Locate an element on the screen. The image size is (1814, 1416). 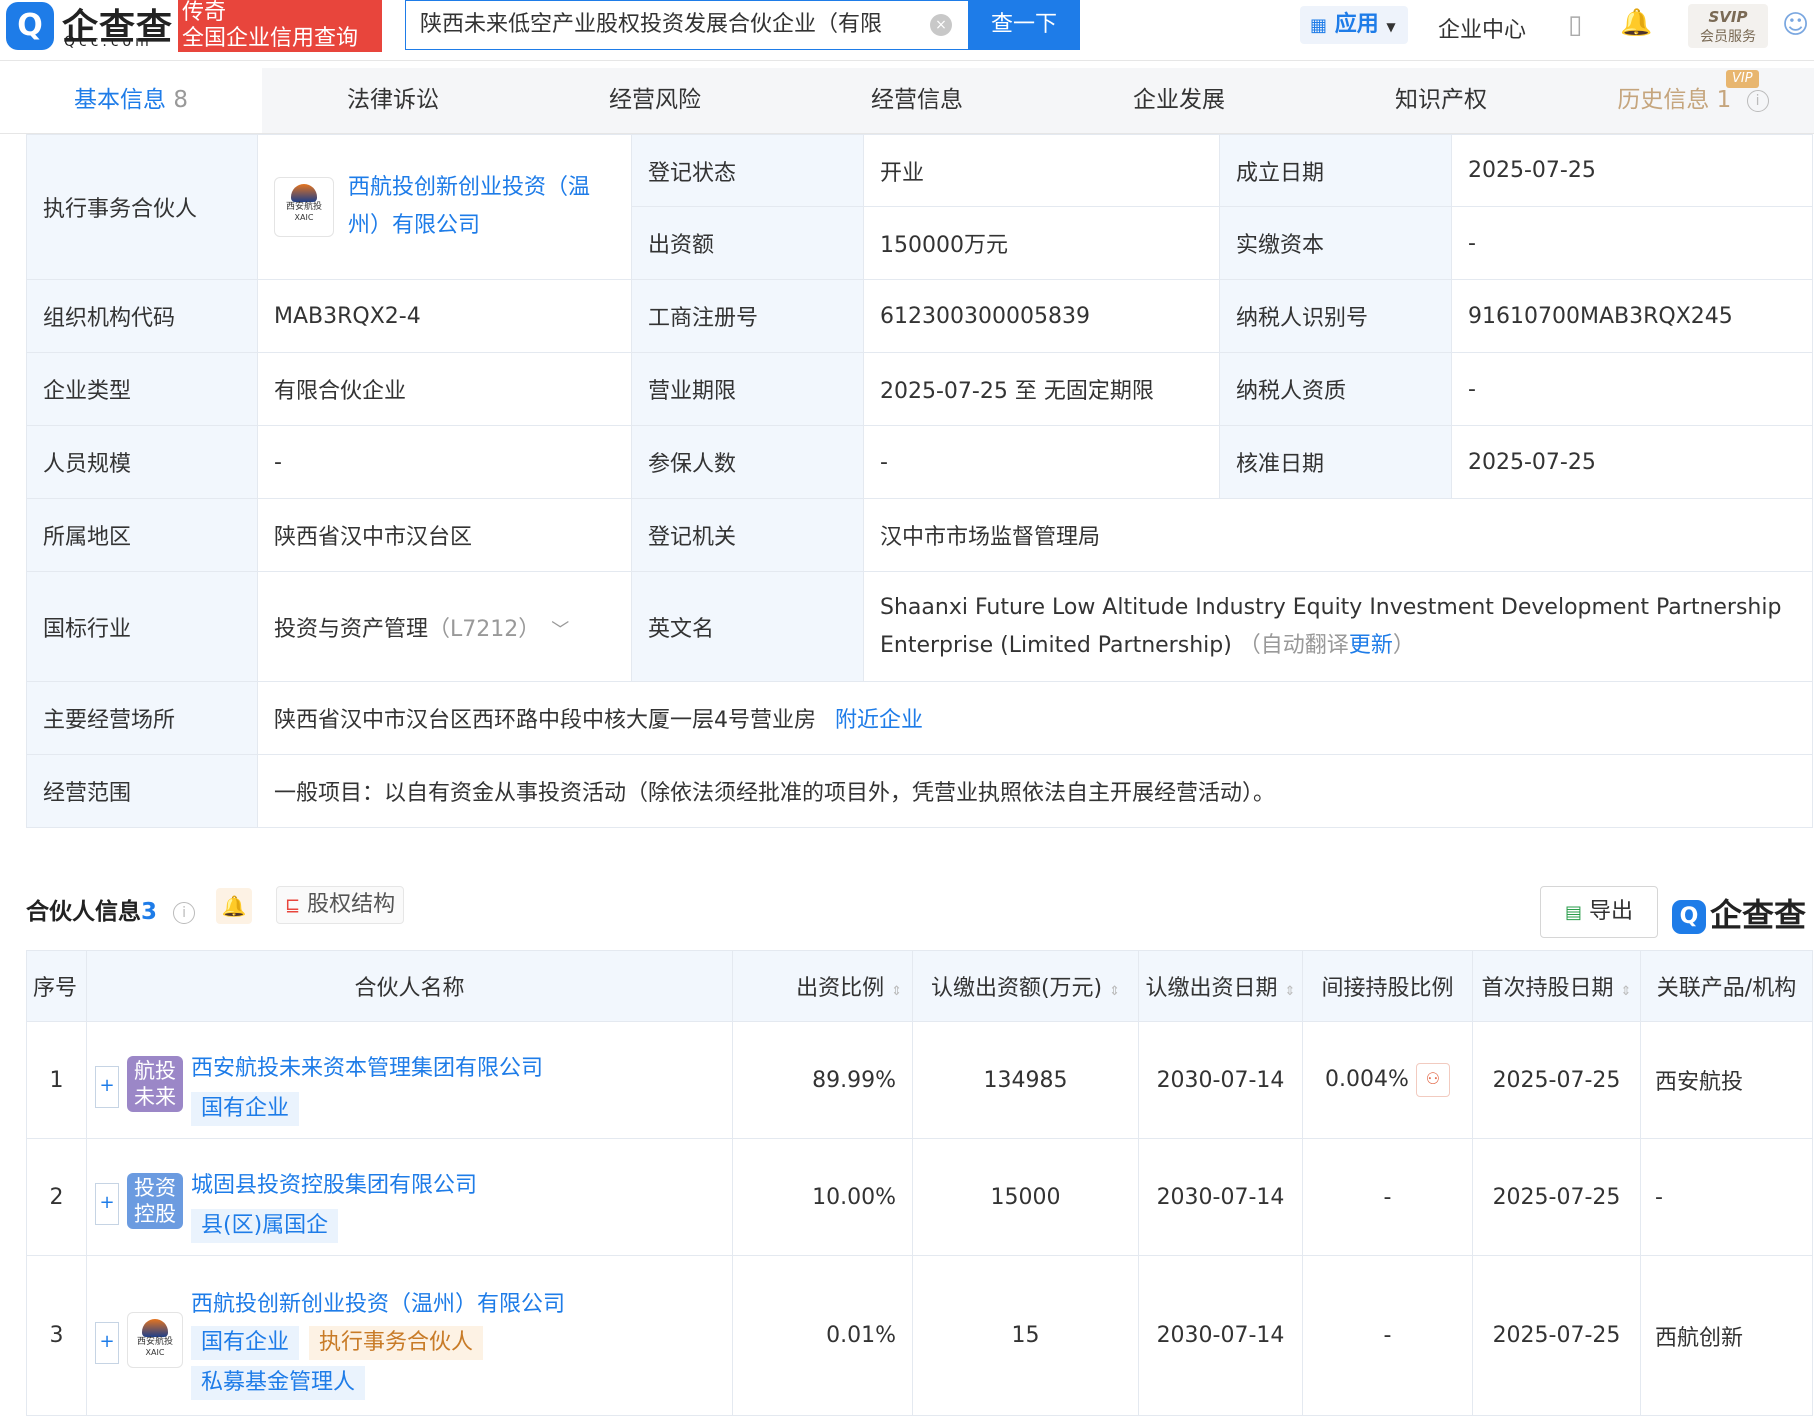
org-code-value: MAB3RQX2-4 is located at coordinates (444, 316).